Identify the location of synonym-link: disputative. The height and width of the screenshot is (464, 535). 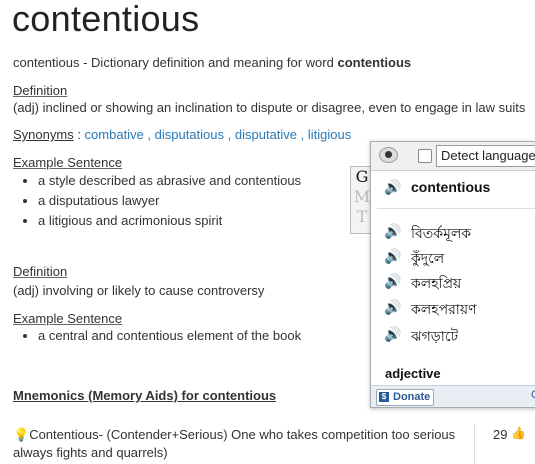
(266, 134).